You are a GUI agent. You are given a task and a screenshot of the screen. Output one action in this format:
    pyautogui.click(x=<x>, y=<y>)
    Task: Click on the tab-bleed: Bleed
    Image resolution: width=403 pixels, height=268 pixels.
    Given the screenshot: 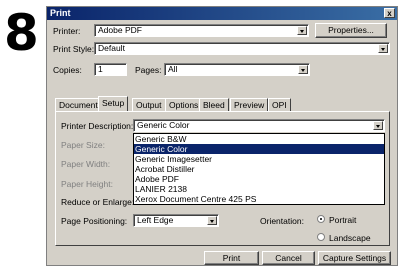 What is the action you would take?
    pyautogui.click(x=214, y=104)
    